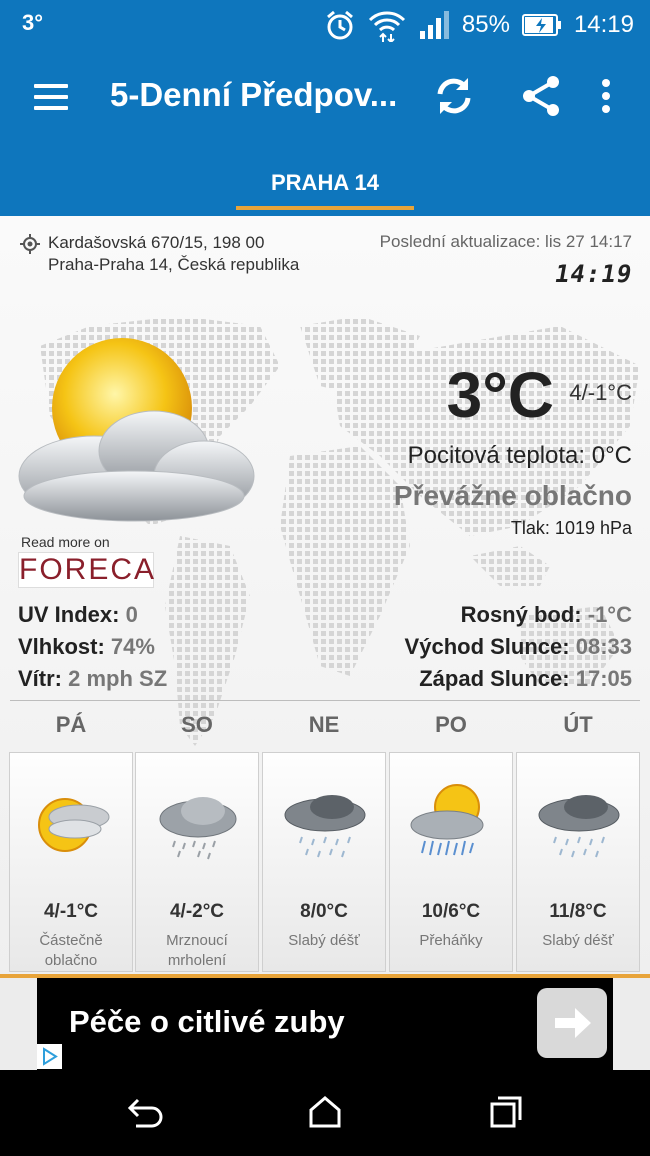  I want to click on status-bar: 3° 85% 14:19, so click(325, 23).